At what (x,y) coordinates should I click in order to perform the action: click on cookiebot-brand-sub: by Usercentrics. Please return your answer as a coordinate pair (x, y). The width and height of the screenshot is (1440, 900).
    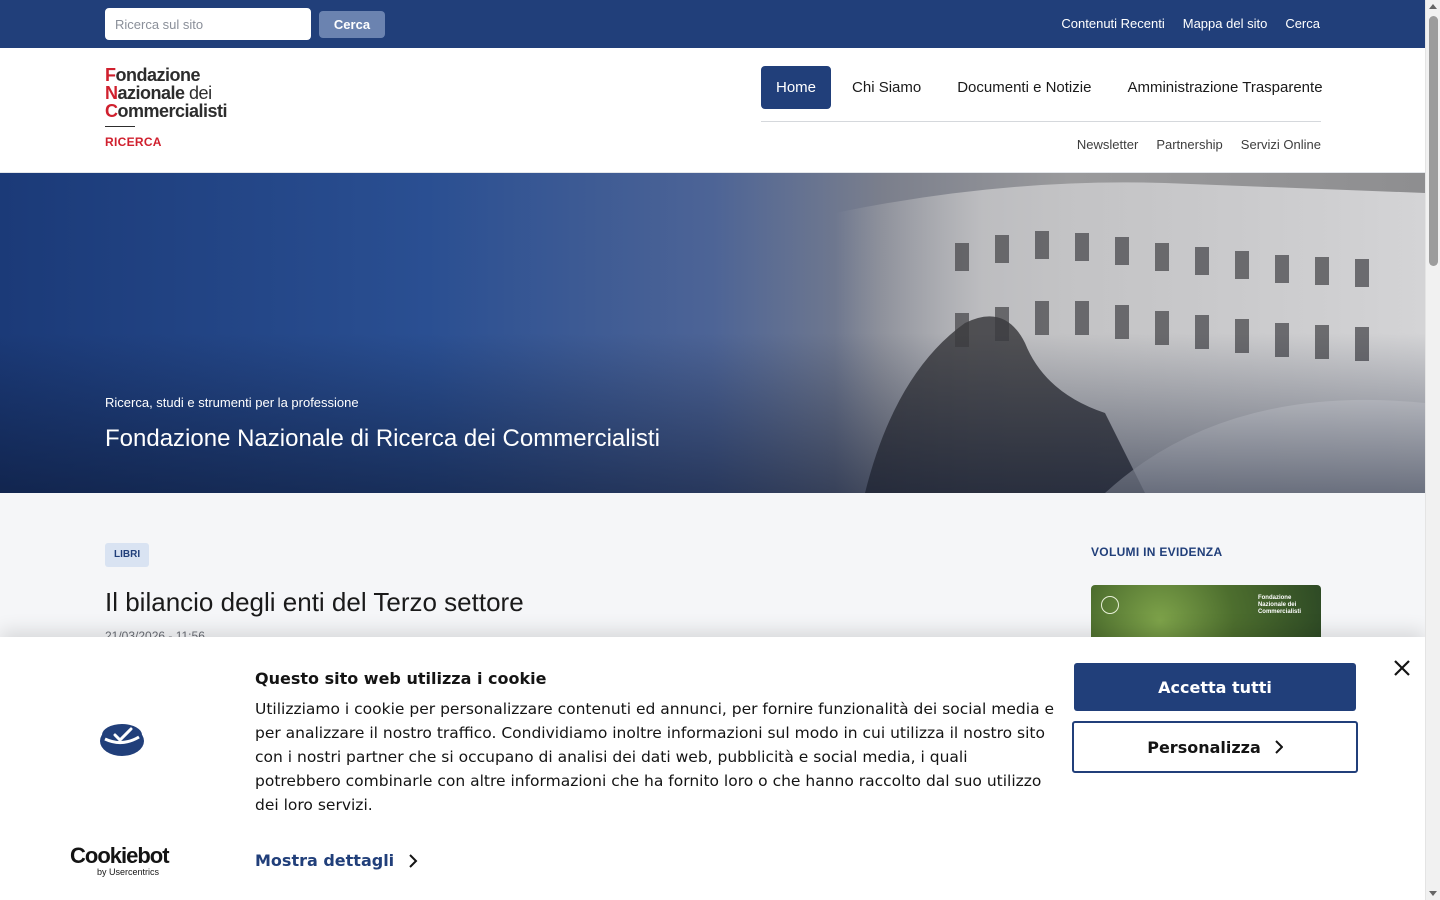
    Looking at the image, I should click on (128, 872).